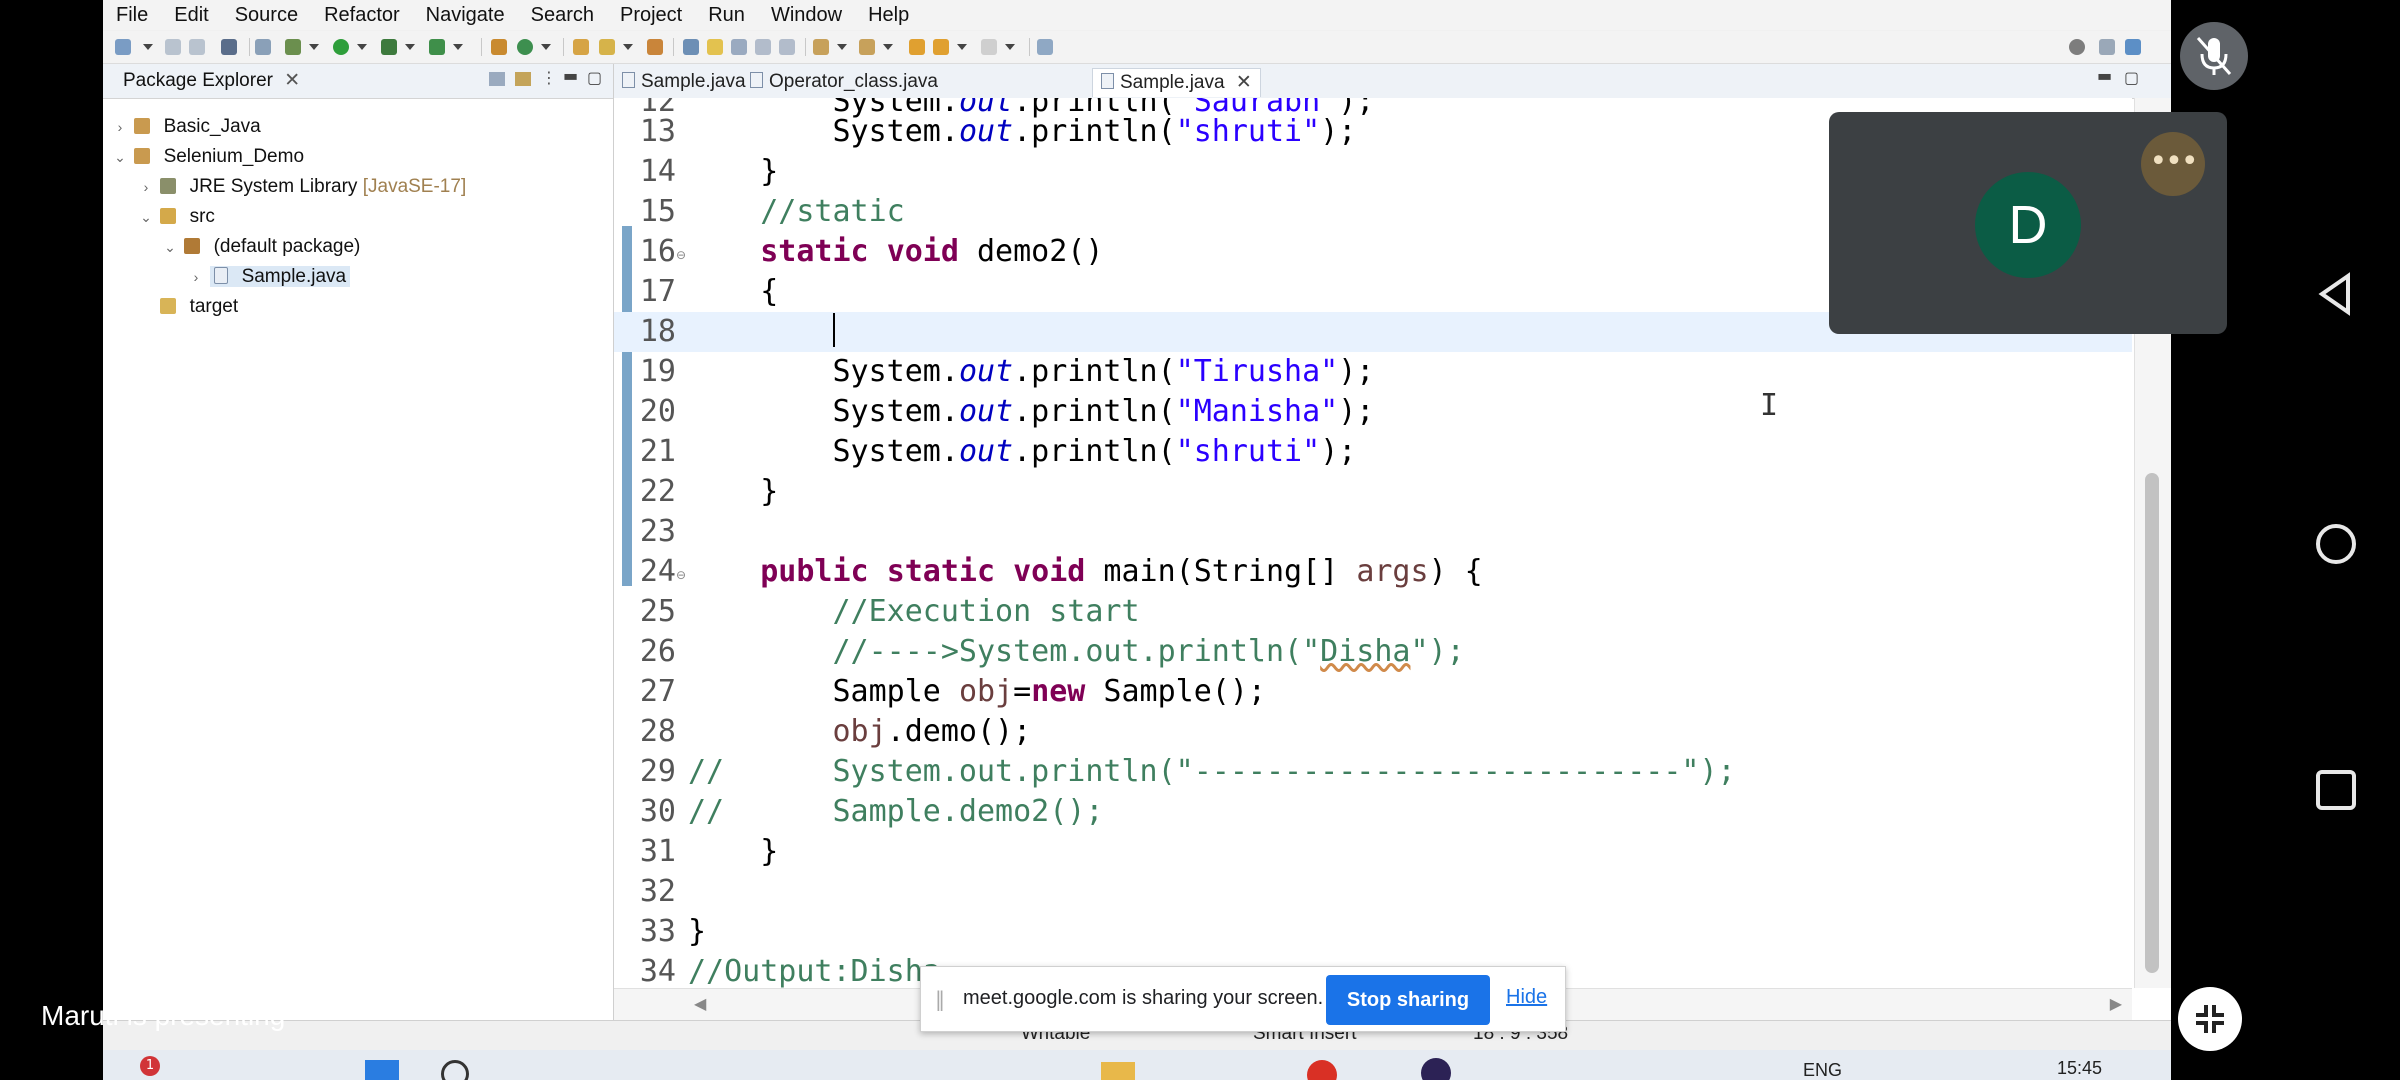  What do you see at coordinates (1436, 1069) in the screenshot?
I see `eclipse-icon` at bounding box center [1436, 1069].